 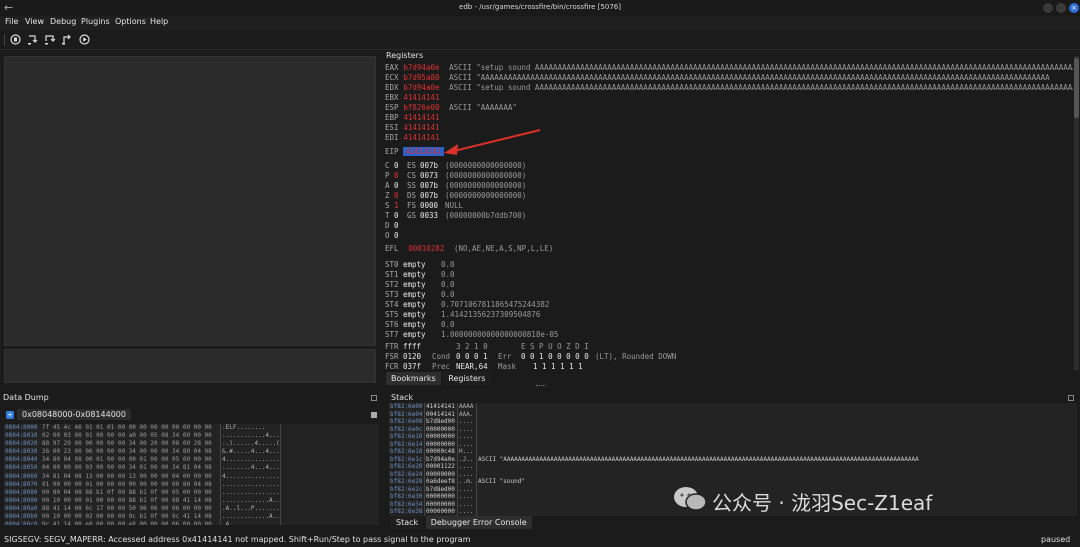 What do you see at coordinates (535, 176) in the screenshot?
I see `flag-row: P 0 CS 0073 (0000000000000000)` at bounding box center [535, 176].